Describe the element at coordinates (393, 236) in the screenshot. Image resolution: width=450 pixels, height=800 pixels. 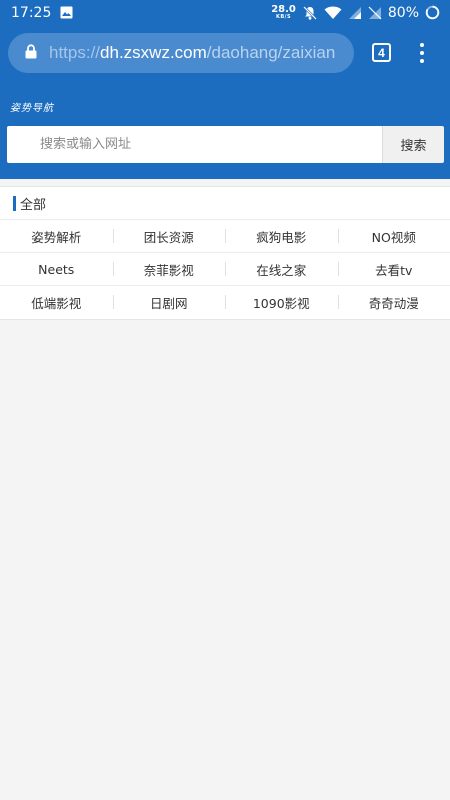
I see `site-link: NO视频` at that location.